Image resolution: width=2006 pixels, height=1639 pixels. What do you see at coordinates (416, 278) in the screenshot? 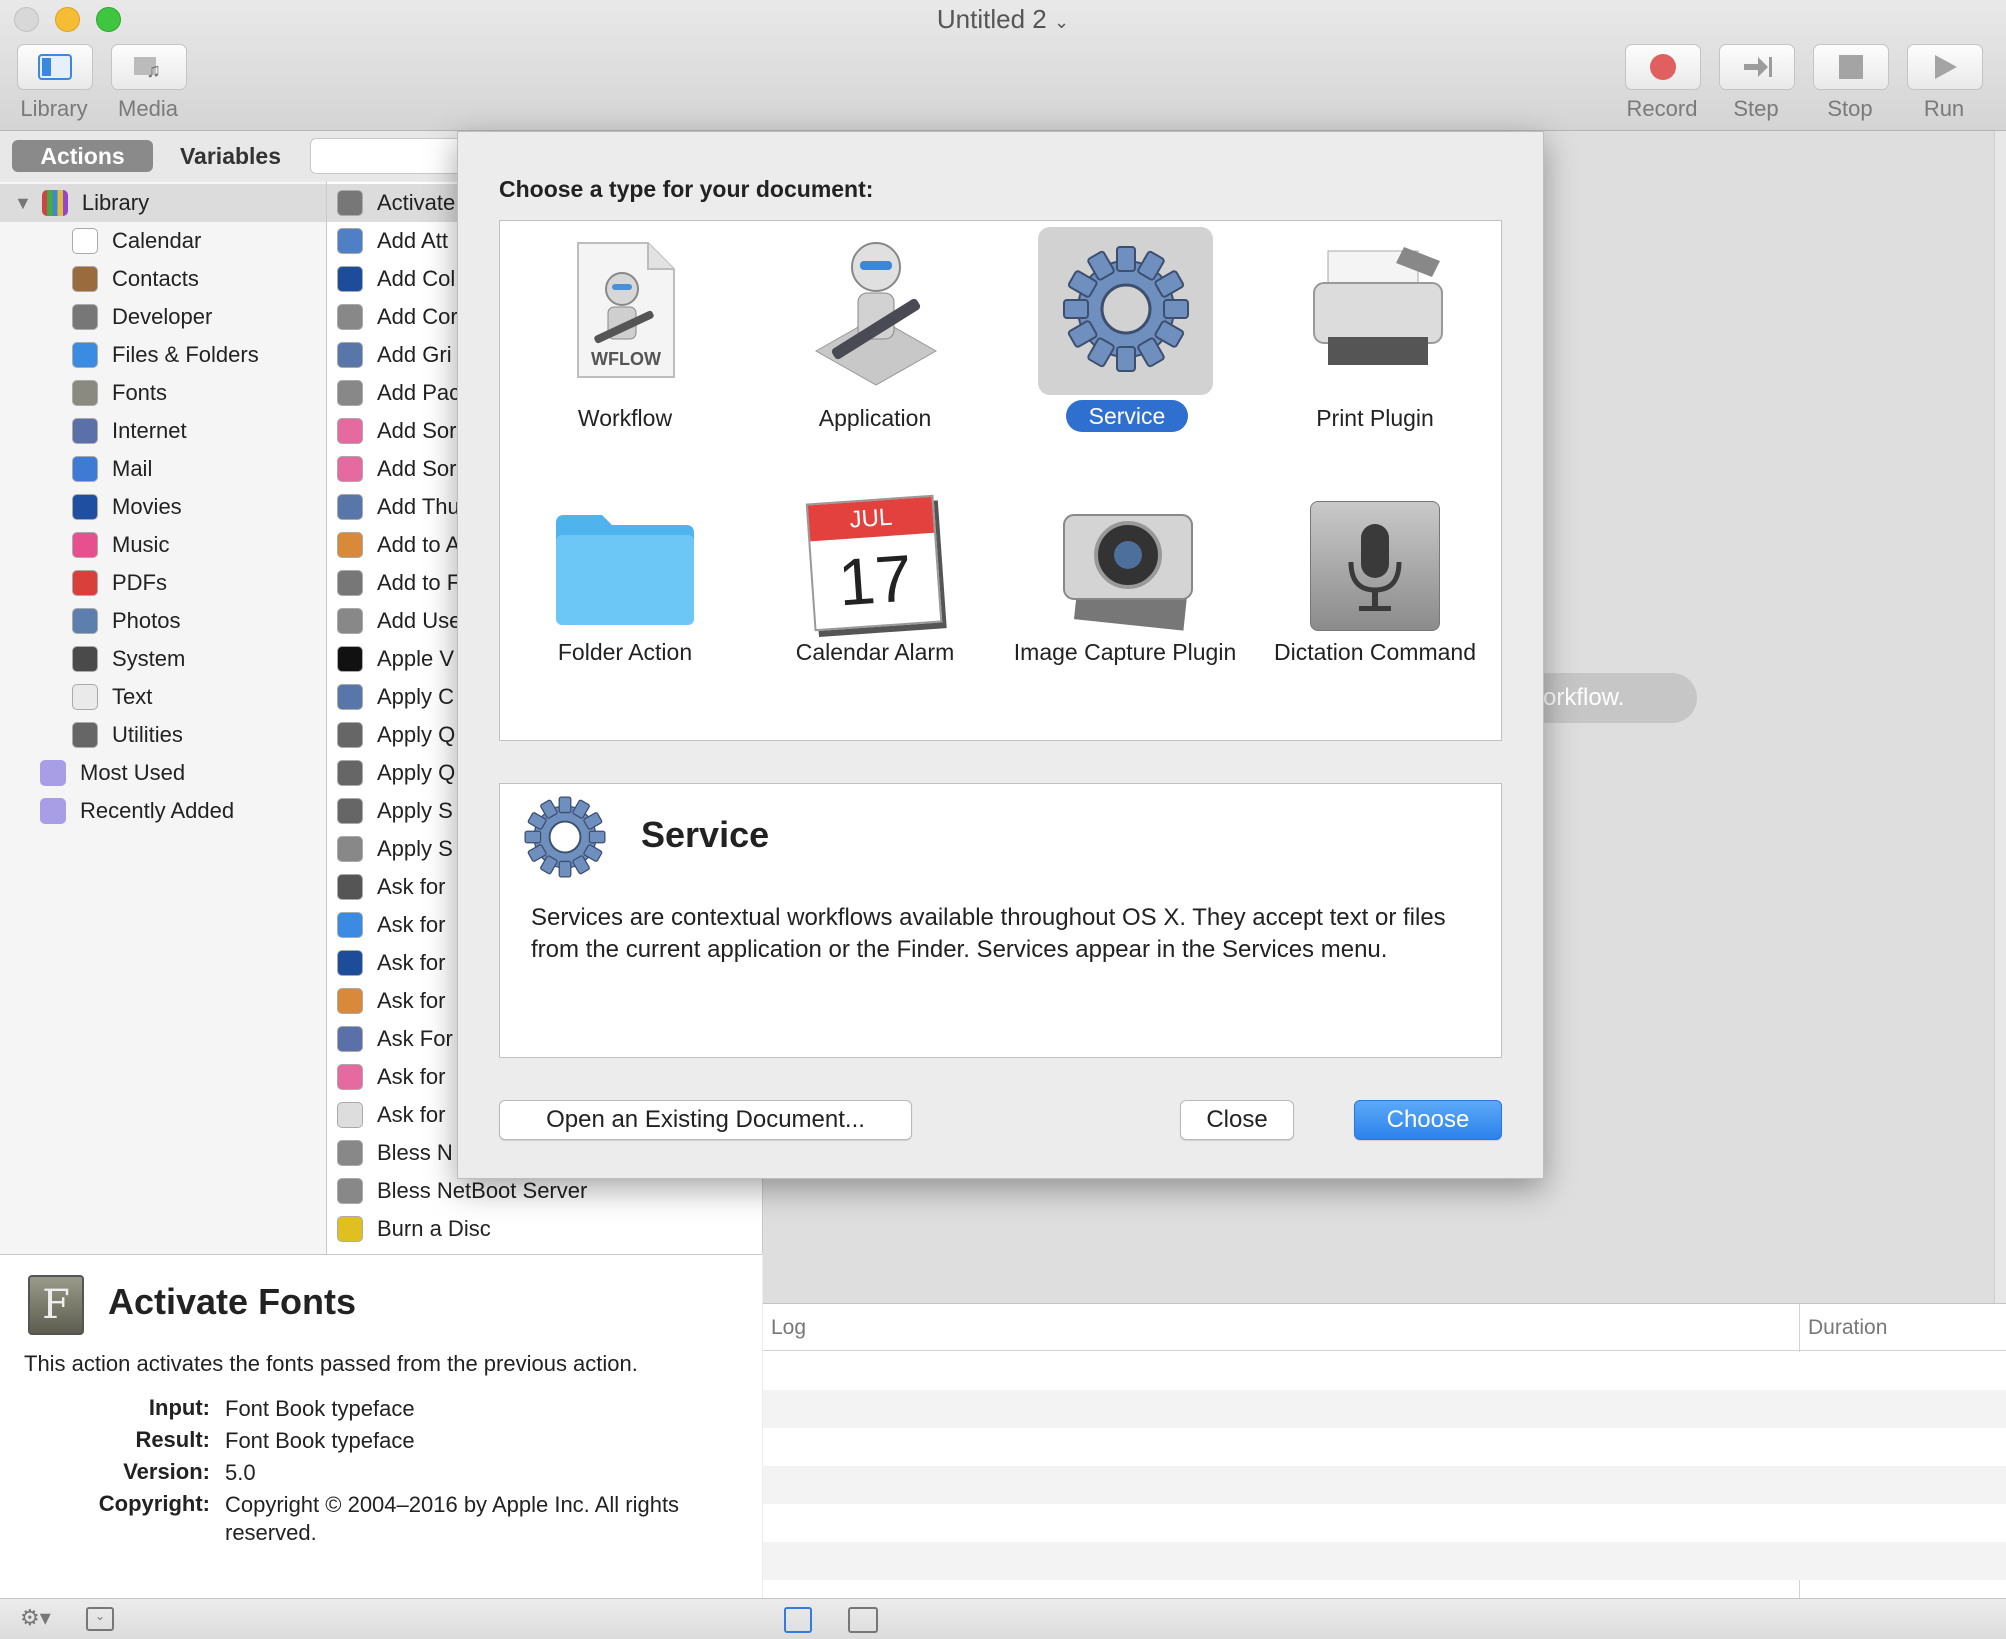
I see `action-label: Add Col` at bounding box center [416, 278].